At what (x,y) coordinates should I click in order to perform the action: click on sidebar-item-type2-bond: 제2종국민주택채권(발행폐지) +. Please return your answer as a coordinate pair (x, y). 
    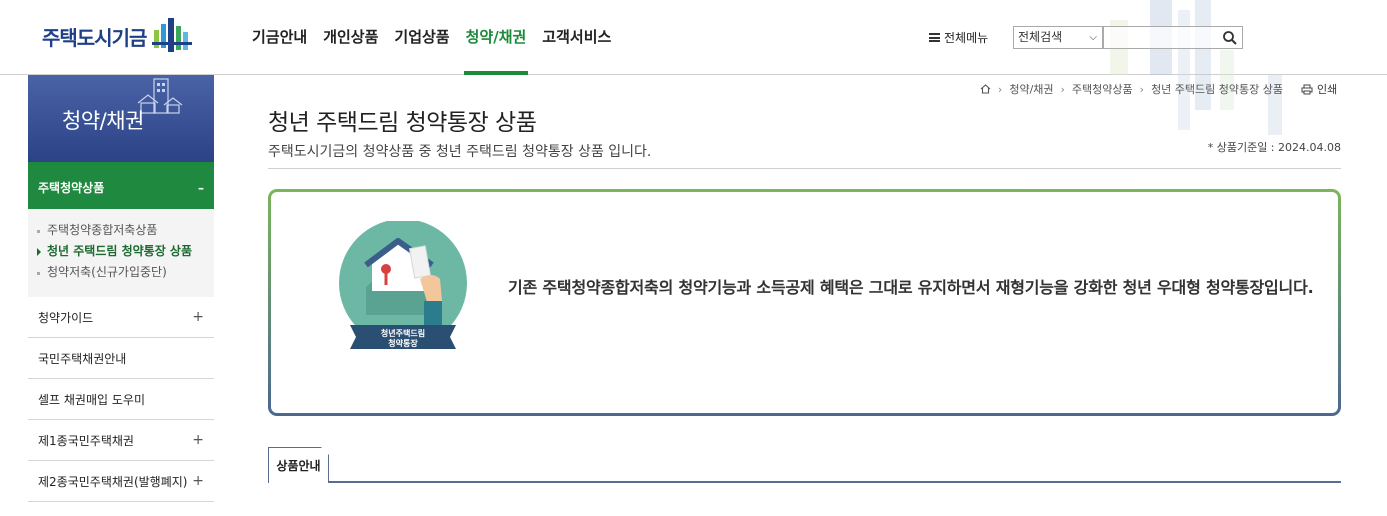
    Looking at the image, I should click on (121, 481).